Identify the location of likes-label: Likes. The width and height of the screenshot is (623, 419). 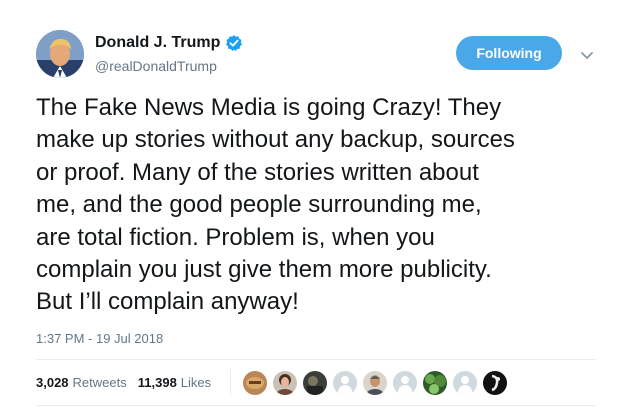
(196, 382).